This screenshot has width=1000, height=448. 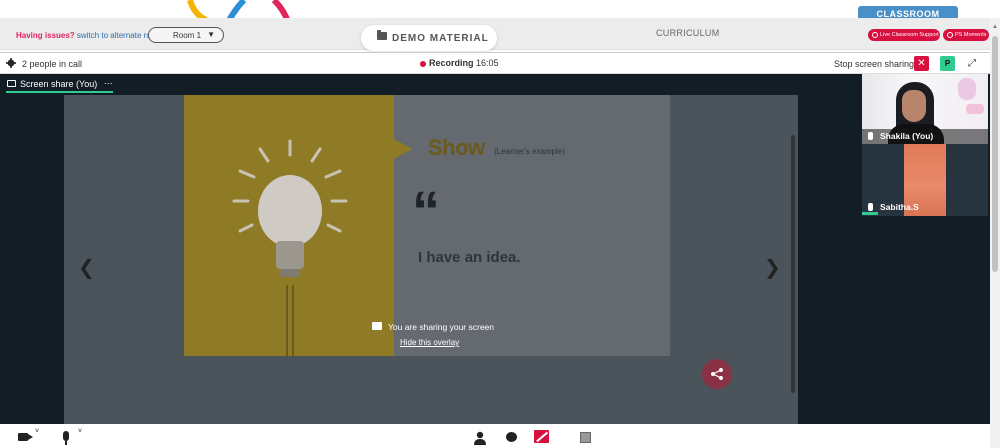 I want to click on demo-material-button: DEMO MATERIAL, so click(x=429, y=38).